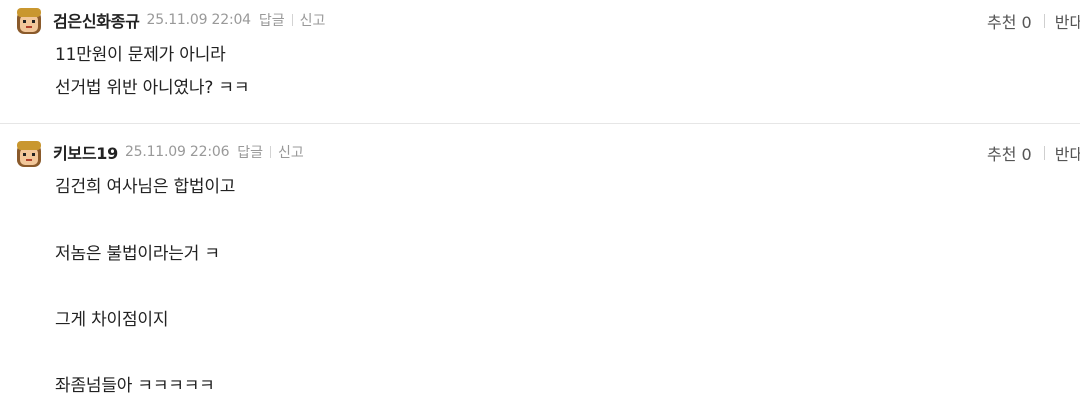  What do you see at coordinates (152, 88) in the screenshot?
I see `comment-line: 선거법 위반 아니였나? ㅋㅋ` at bounding box center [152, 88].